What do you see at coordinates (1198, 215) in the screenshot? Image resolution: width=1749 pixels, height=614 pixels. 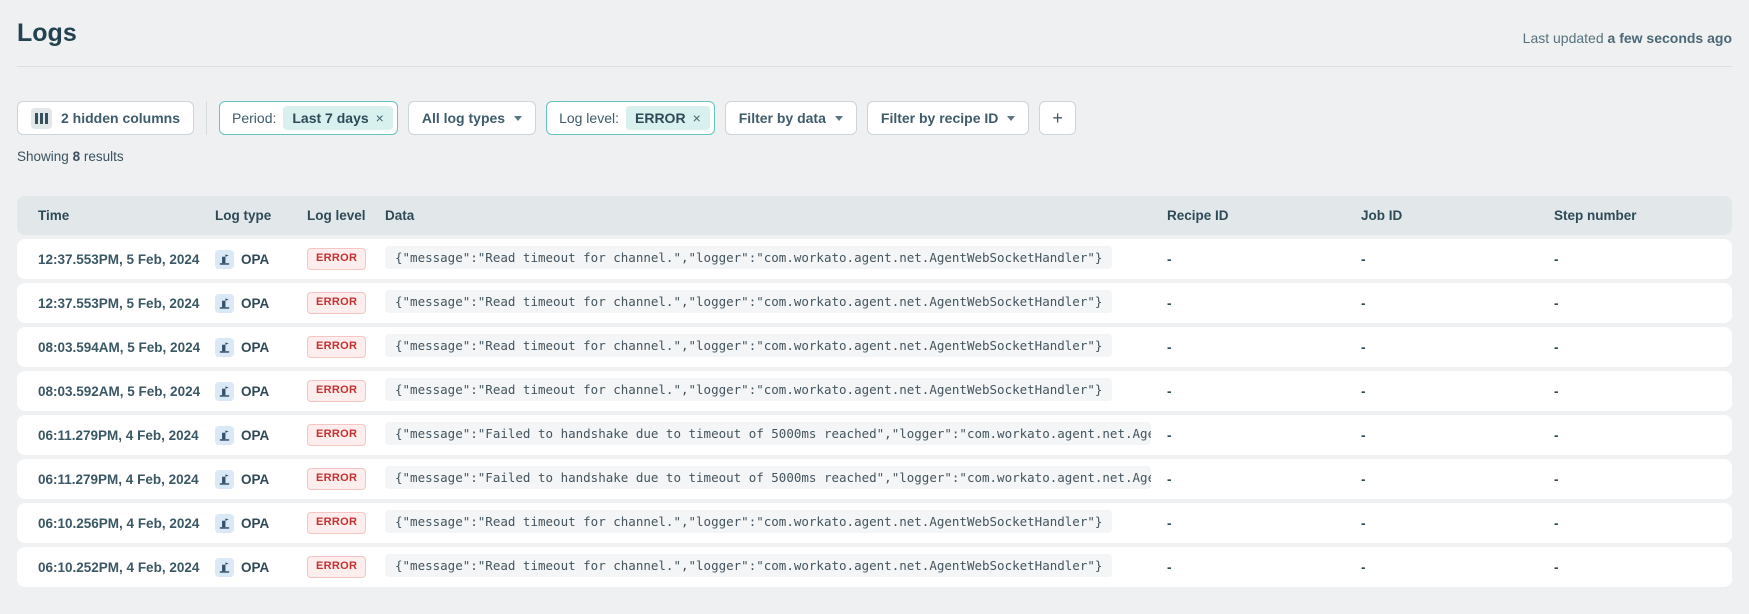 I see `column-header-recipe-id: Recipe ID` at bounding box center [1198, 215].